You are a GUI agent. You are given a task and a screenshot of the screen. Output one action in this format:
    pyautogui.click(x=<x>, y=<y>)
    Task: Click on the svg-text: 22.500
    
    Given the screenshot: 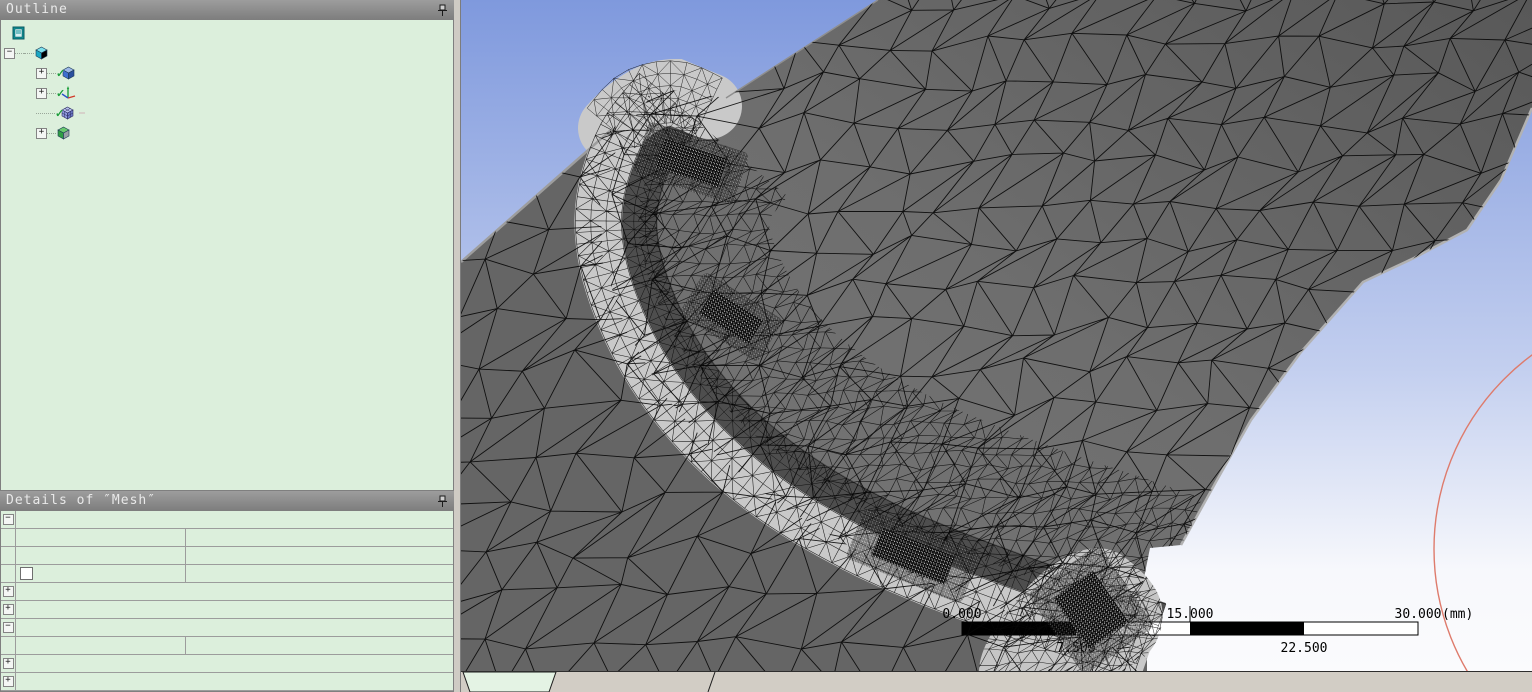 What is the action you would take?
    pyautogui.click(x=1304, y=648)
    